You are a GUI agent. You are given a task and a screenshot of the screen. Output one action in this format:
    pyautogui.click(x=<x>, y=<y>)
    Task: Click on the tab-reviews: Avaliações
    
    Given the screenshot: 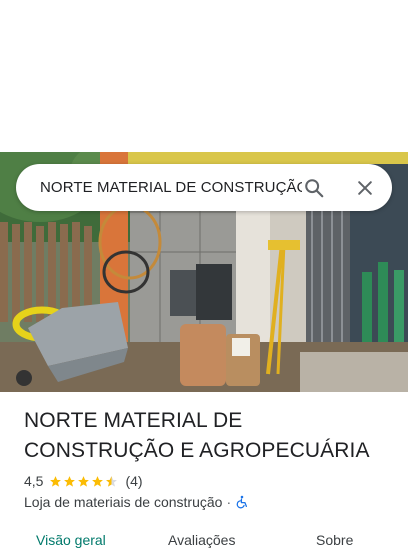 What is the action you would take?
    pyautogui.click(x=201, y=540)
    